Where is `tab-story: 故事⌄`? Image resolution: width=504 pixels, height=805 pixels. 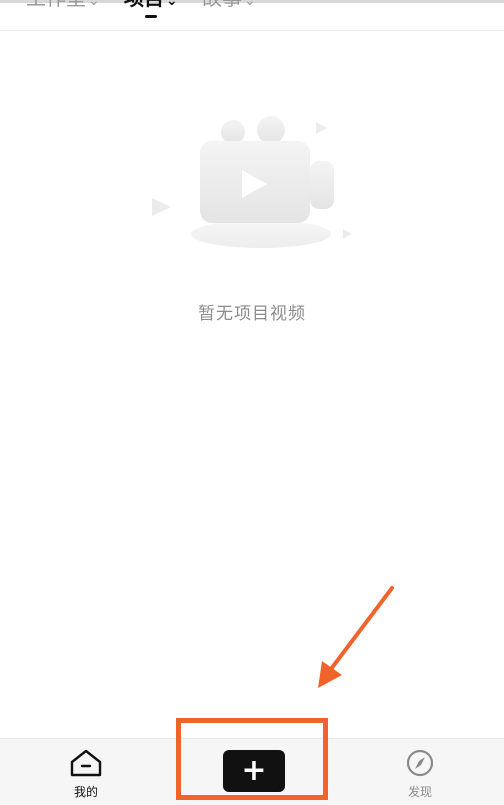 tab-story: 故事⌄ is located at coordinates (229, 5).